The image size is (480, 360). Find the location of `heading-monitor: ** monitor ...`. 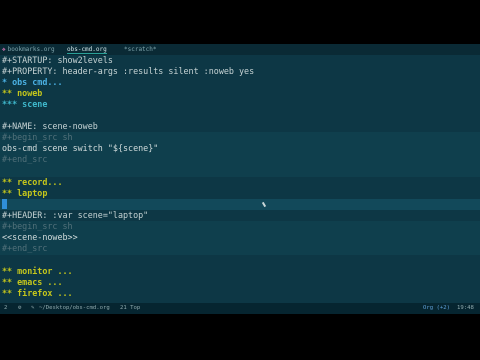

heading-monitor: ** monitor ... is located at coordinates (37, 271).